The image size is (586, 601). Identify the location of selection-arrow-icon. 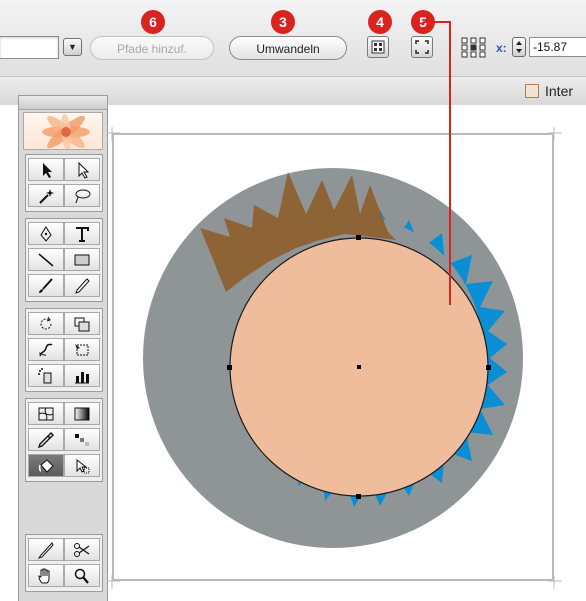
(47, 170).